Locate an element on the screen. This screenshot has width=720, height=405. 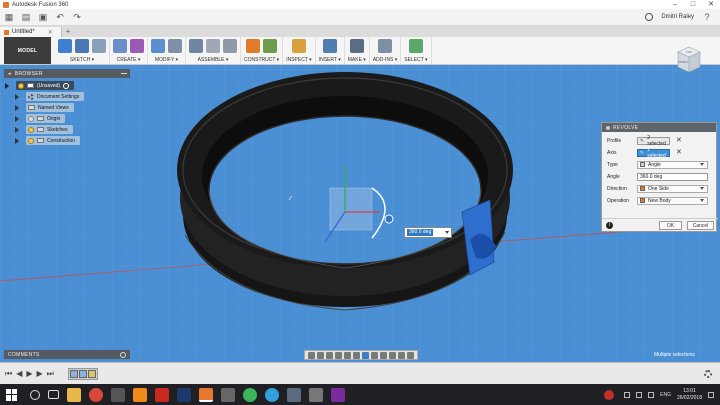
info-icon: i is located at coordinates (609, 225).